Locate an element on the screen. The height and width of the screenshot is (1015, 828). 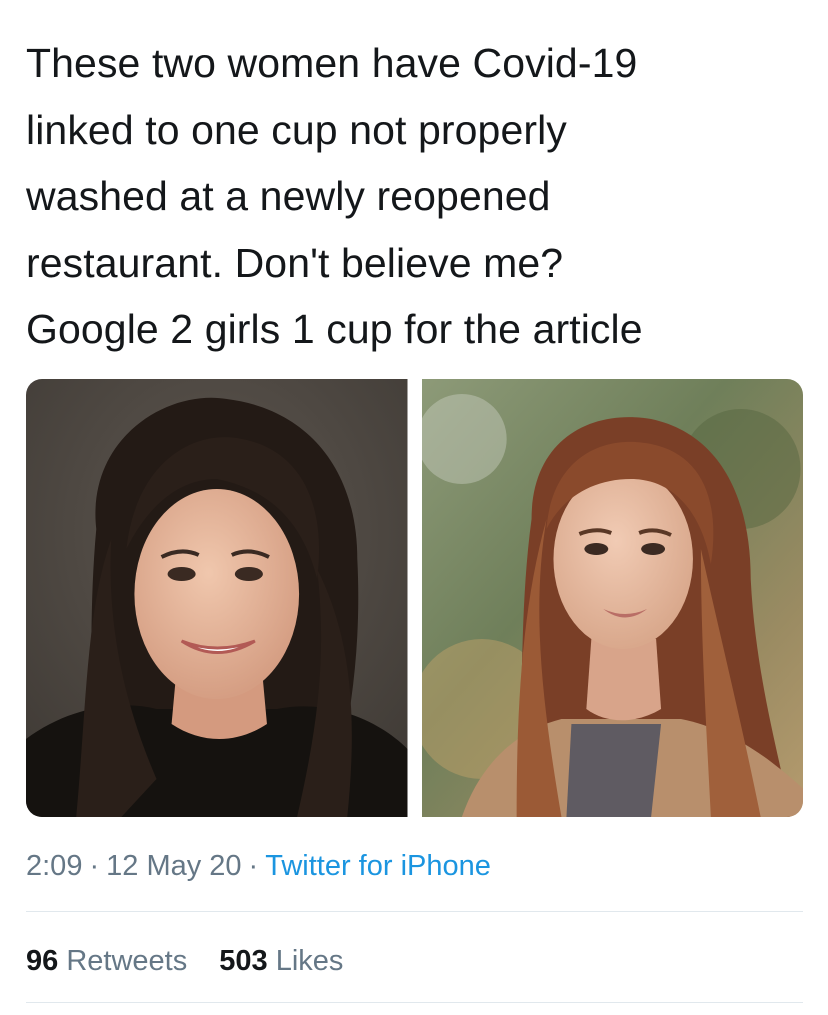
tweet-meta: 2:09 · 12 May 20 · Twitter for iPhone is located at coordinates (258, 866).